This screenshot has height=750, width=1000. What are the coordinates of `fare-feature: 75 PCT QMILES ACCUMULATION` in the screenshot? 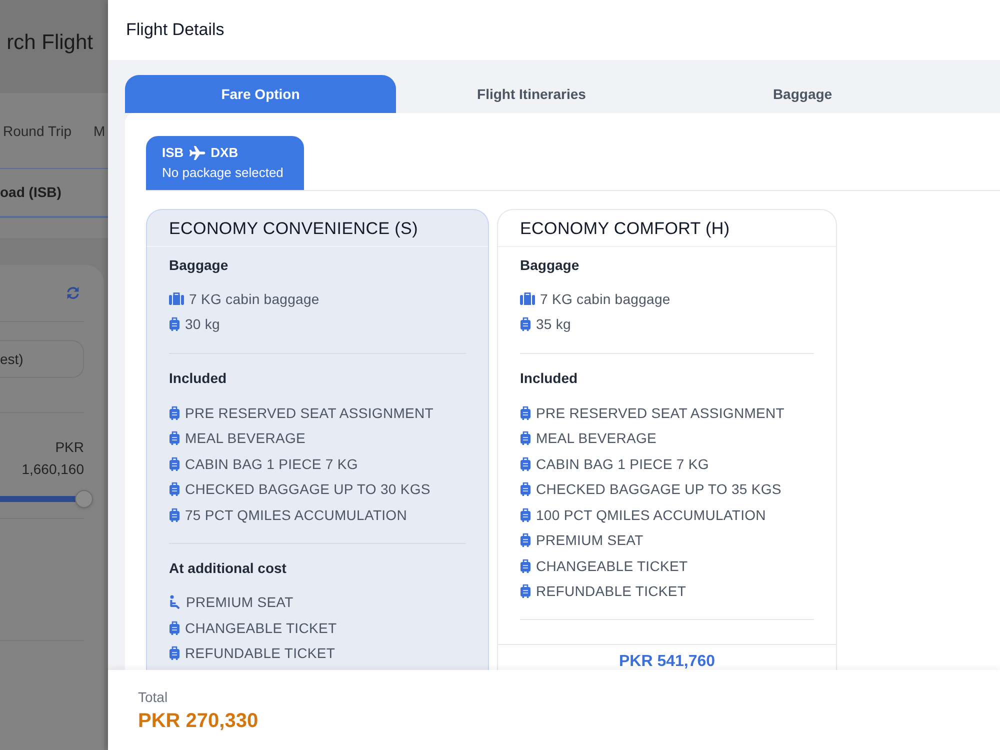 It's located at (296, 515).